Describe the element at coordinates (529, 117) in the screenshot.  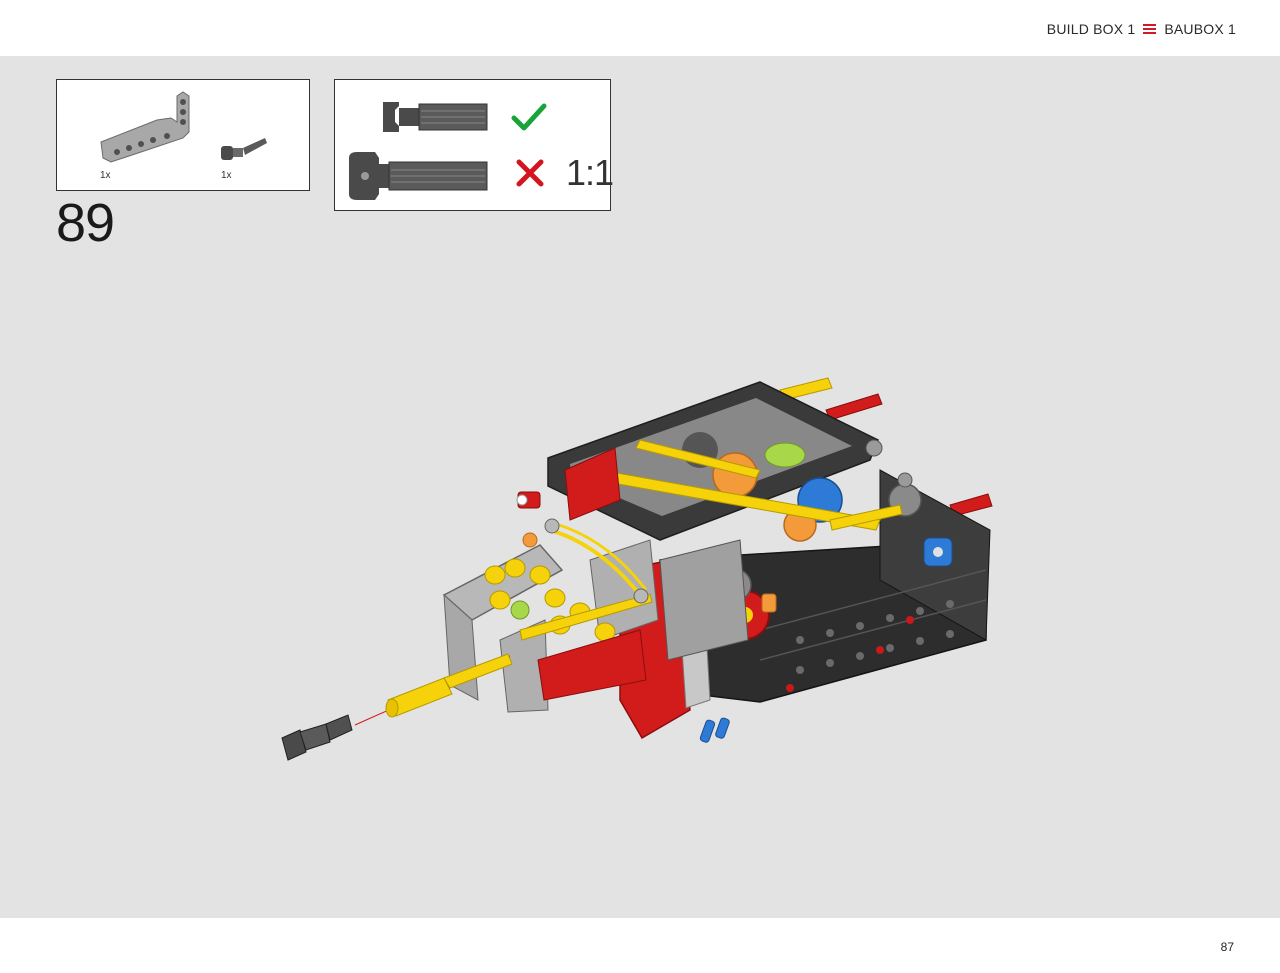
I see `checkmark-icon` at that location.